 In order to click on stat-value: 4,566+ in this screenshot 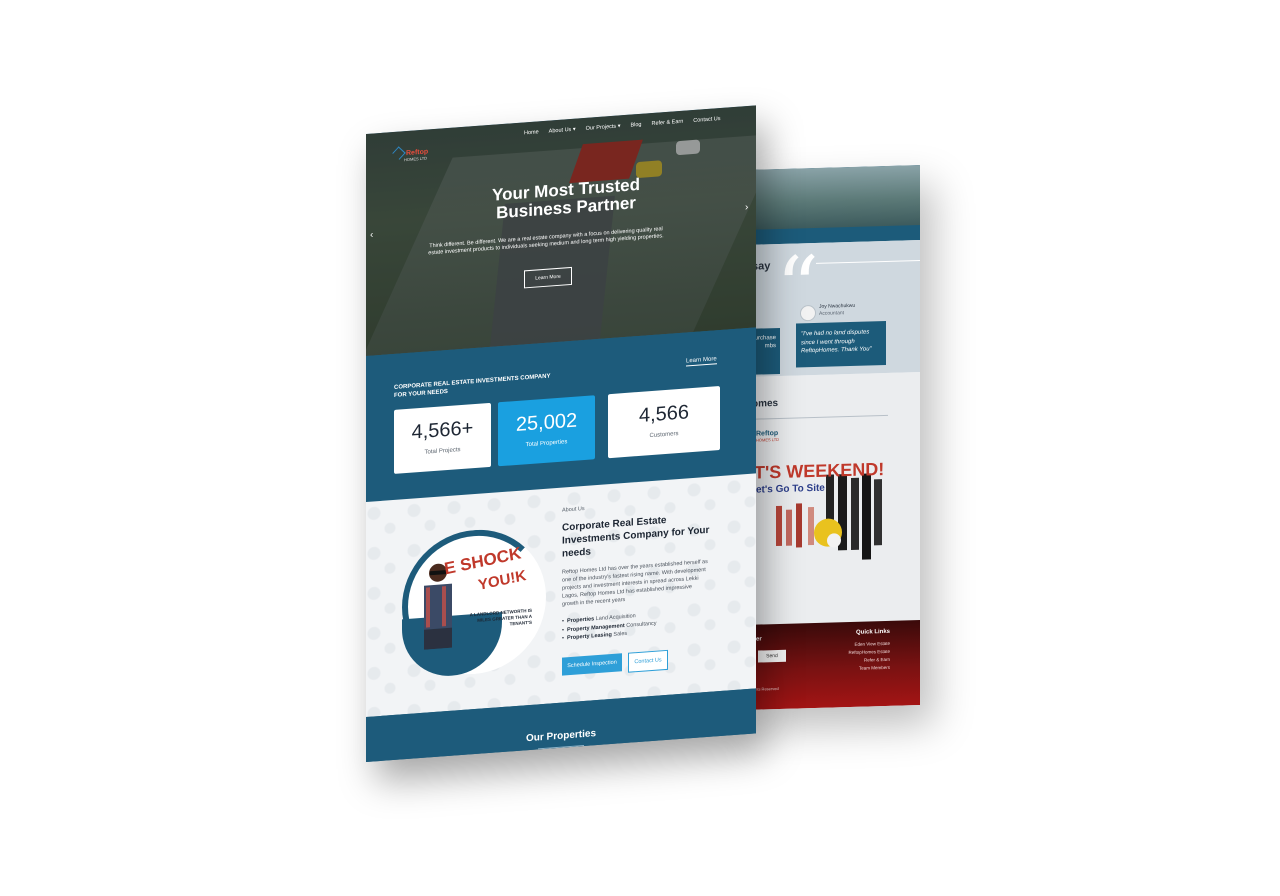, I will do `click(442, 430)`.